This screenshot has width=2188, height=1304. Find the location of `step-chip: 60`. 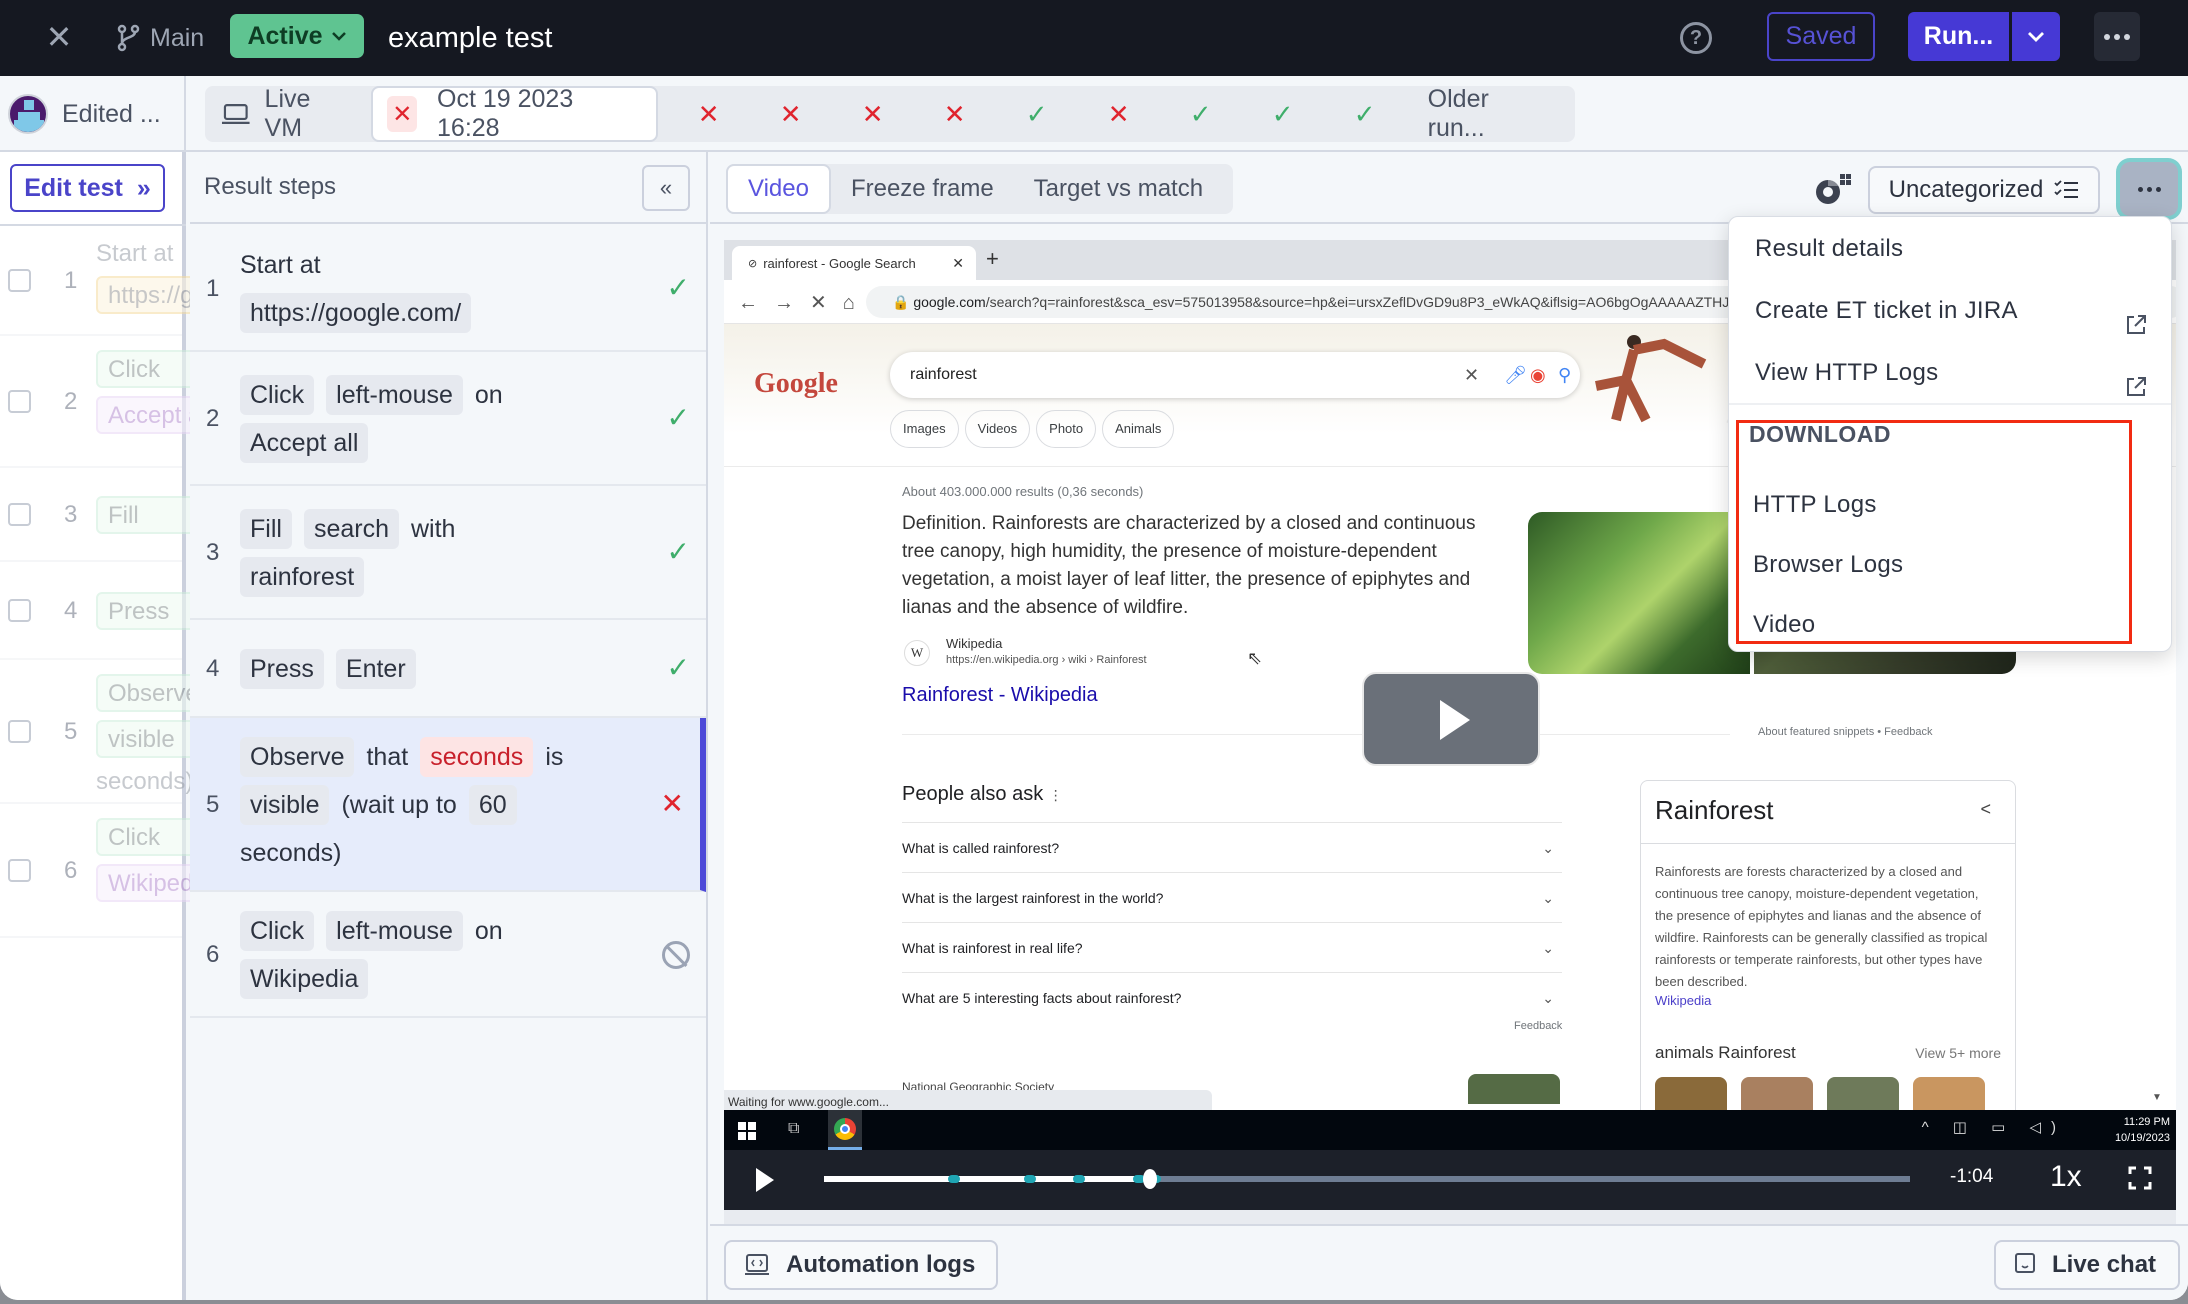

step-chip: 60 is located at coordinates (492, 805).